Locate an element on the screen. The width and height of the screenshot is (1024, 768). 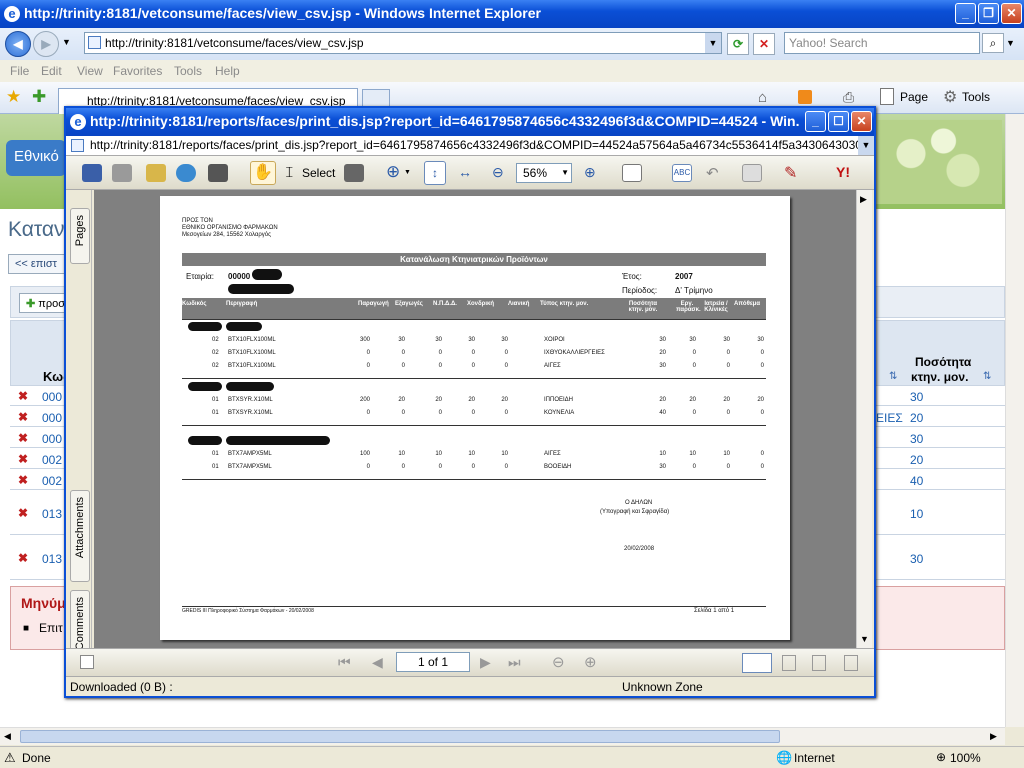
select-tool-icon: 𝙸 is located at coordinates (289, 172).